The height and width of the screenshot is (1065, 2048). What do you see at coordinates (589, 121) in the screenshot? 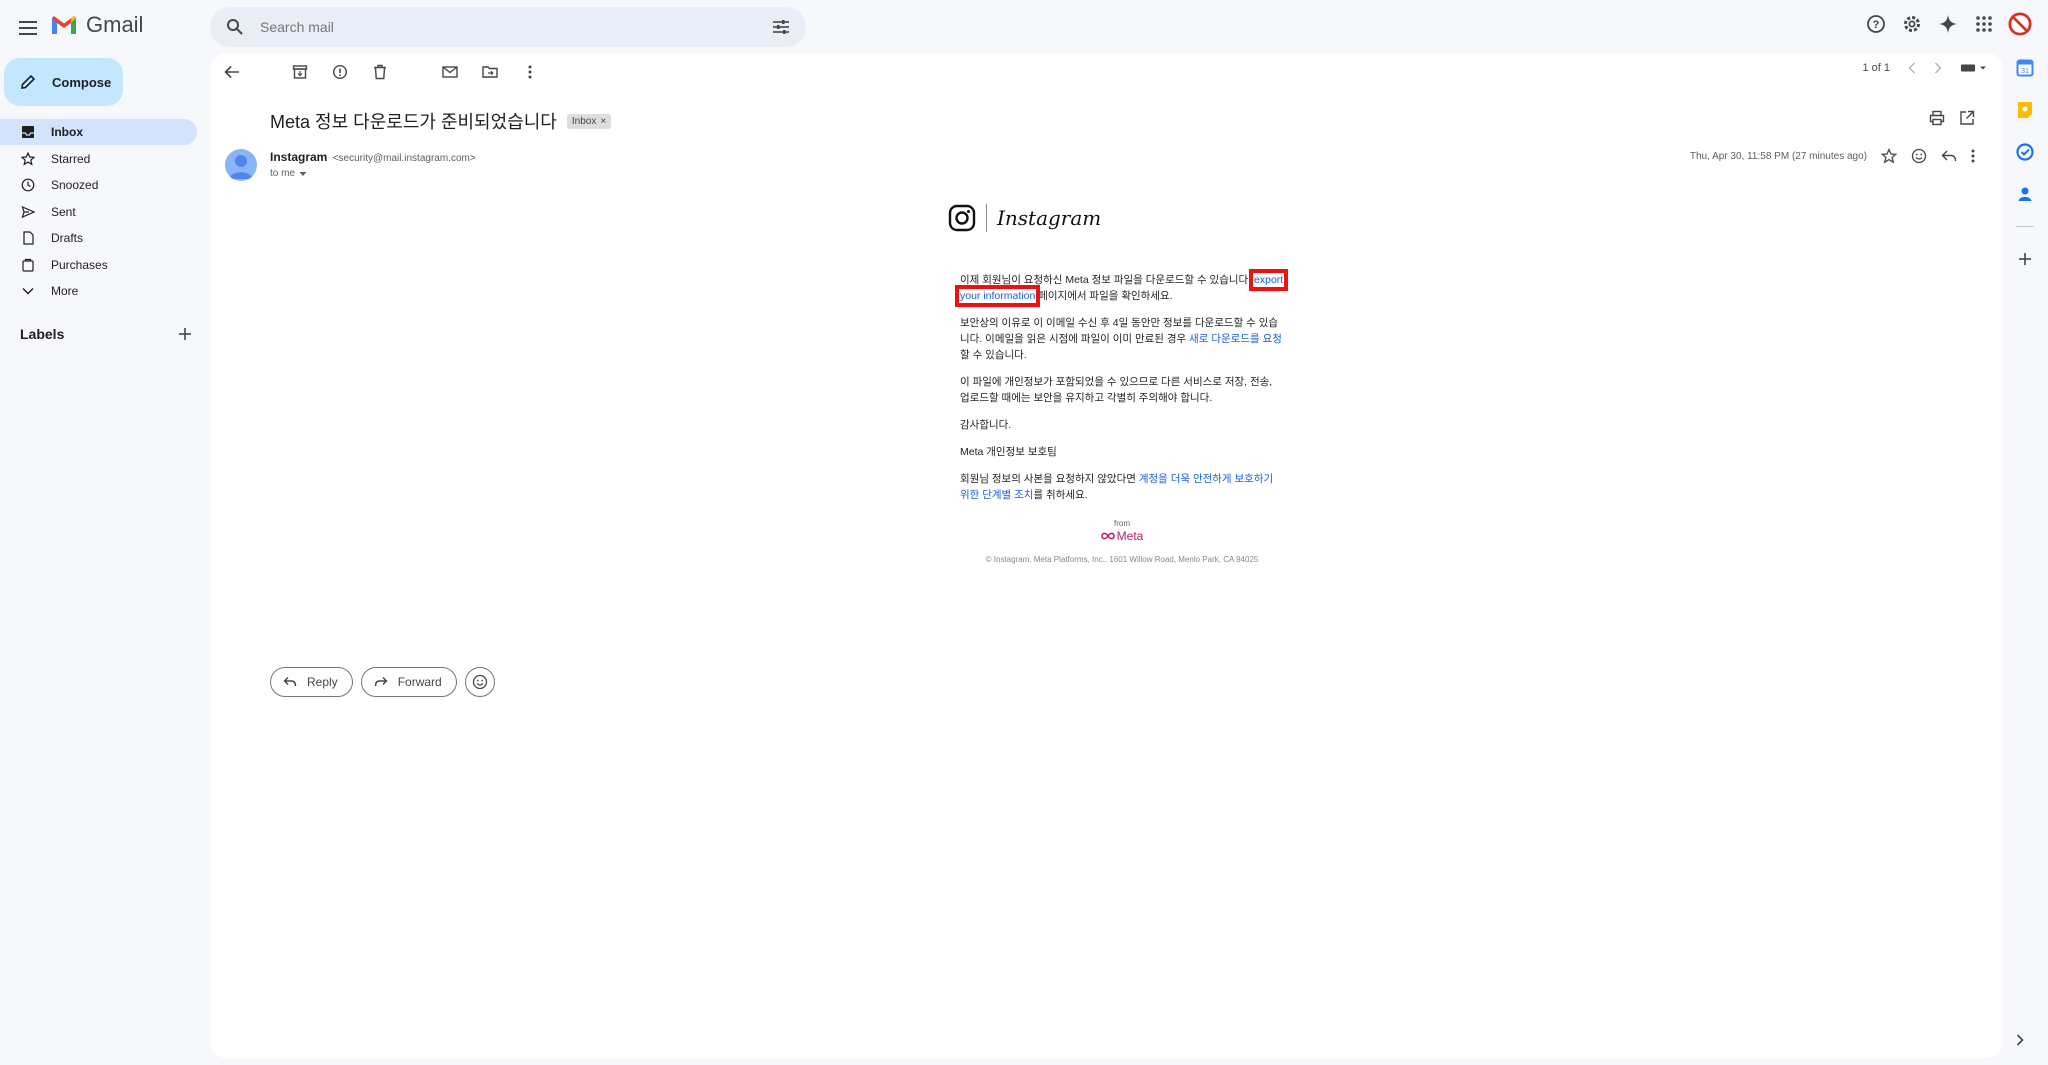
I see `inbox-label-badge: Inbox ×` at bounding box center [589, 121].